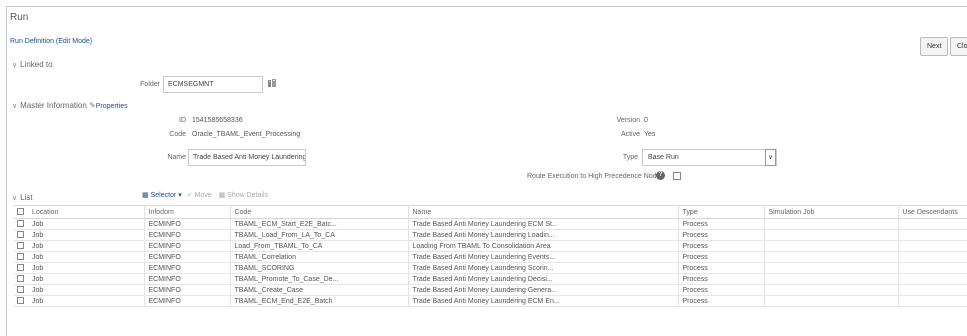  I want to click on column-label: Location, so click(45, 212).